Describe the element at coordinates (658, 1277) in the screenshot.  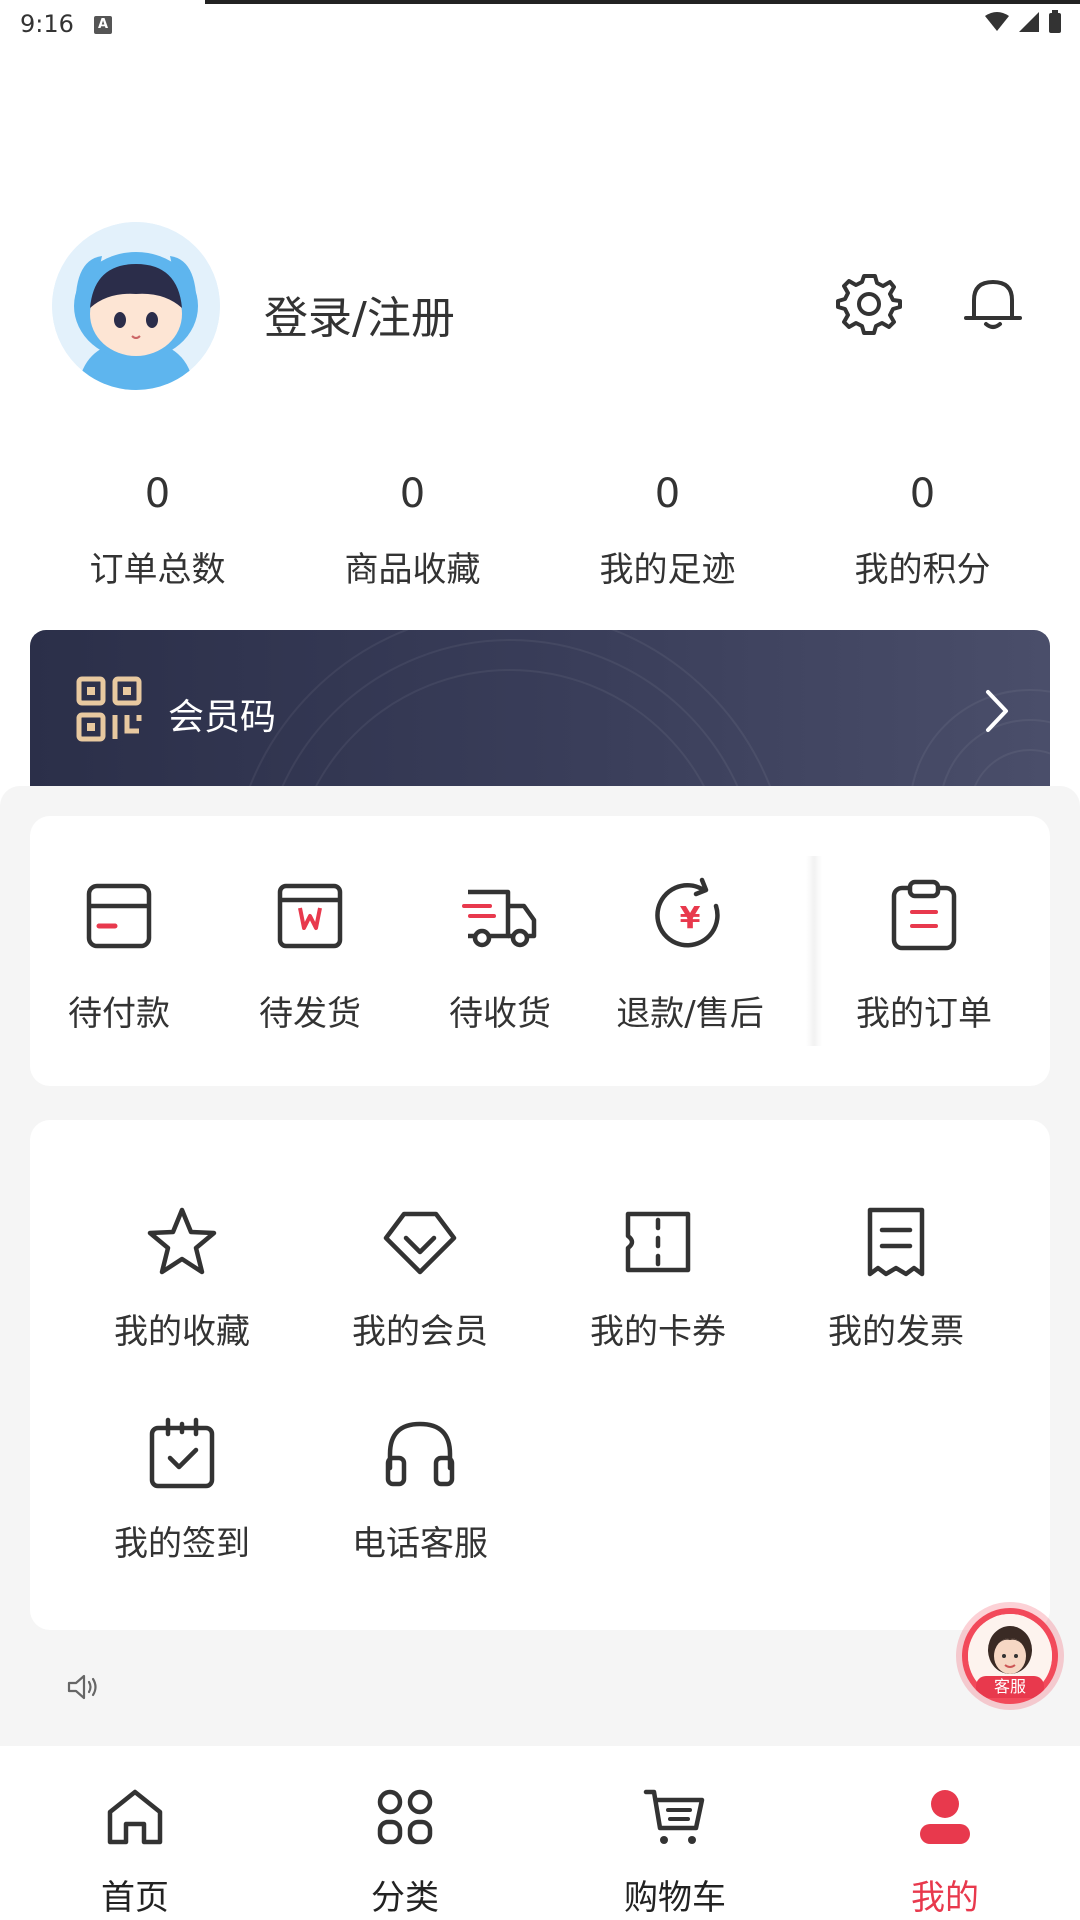
I see `service-coupons: 我的卡券` at that location.